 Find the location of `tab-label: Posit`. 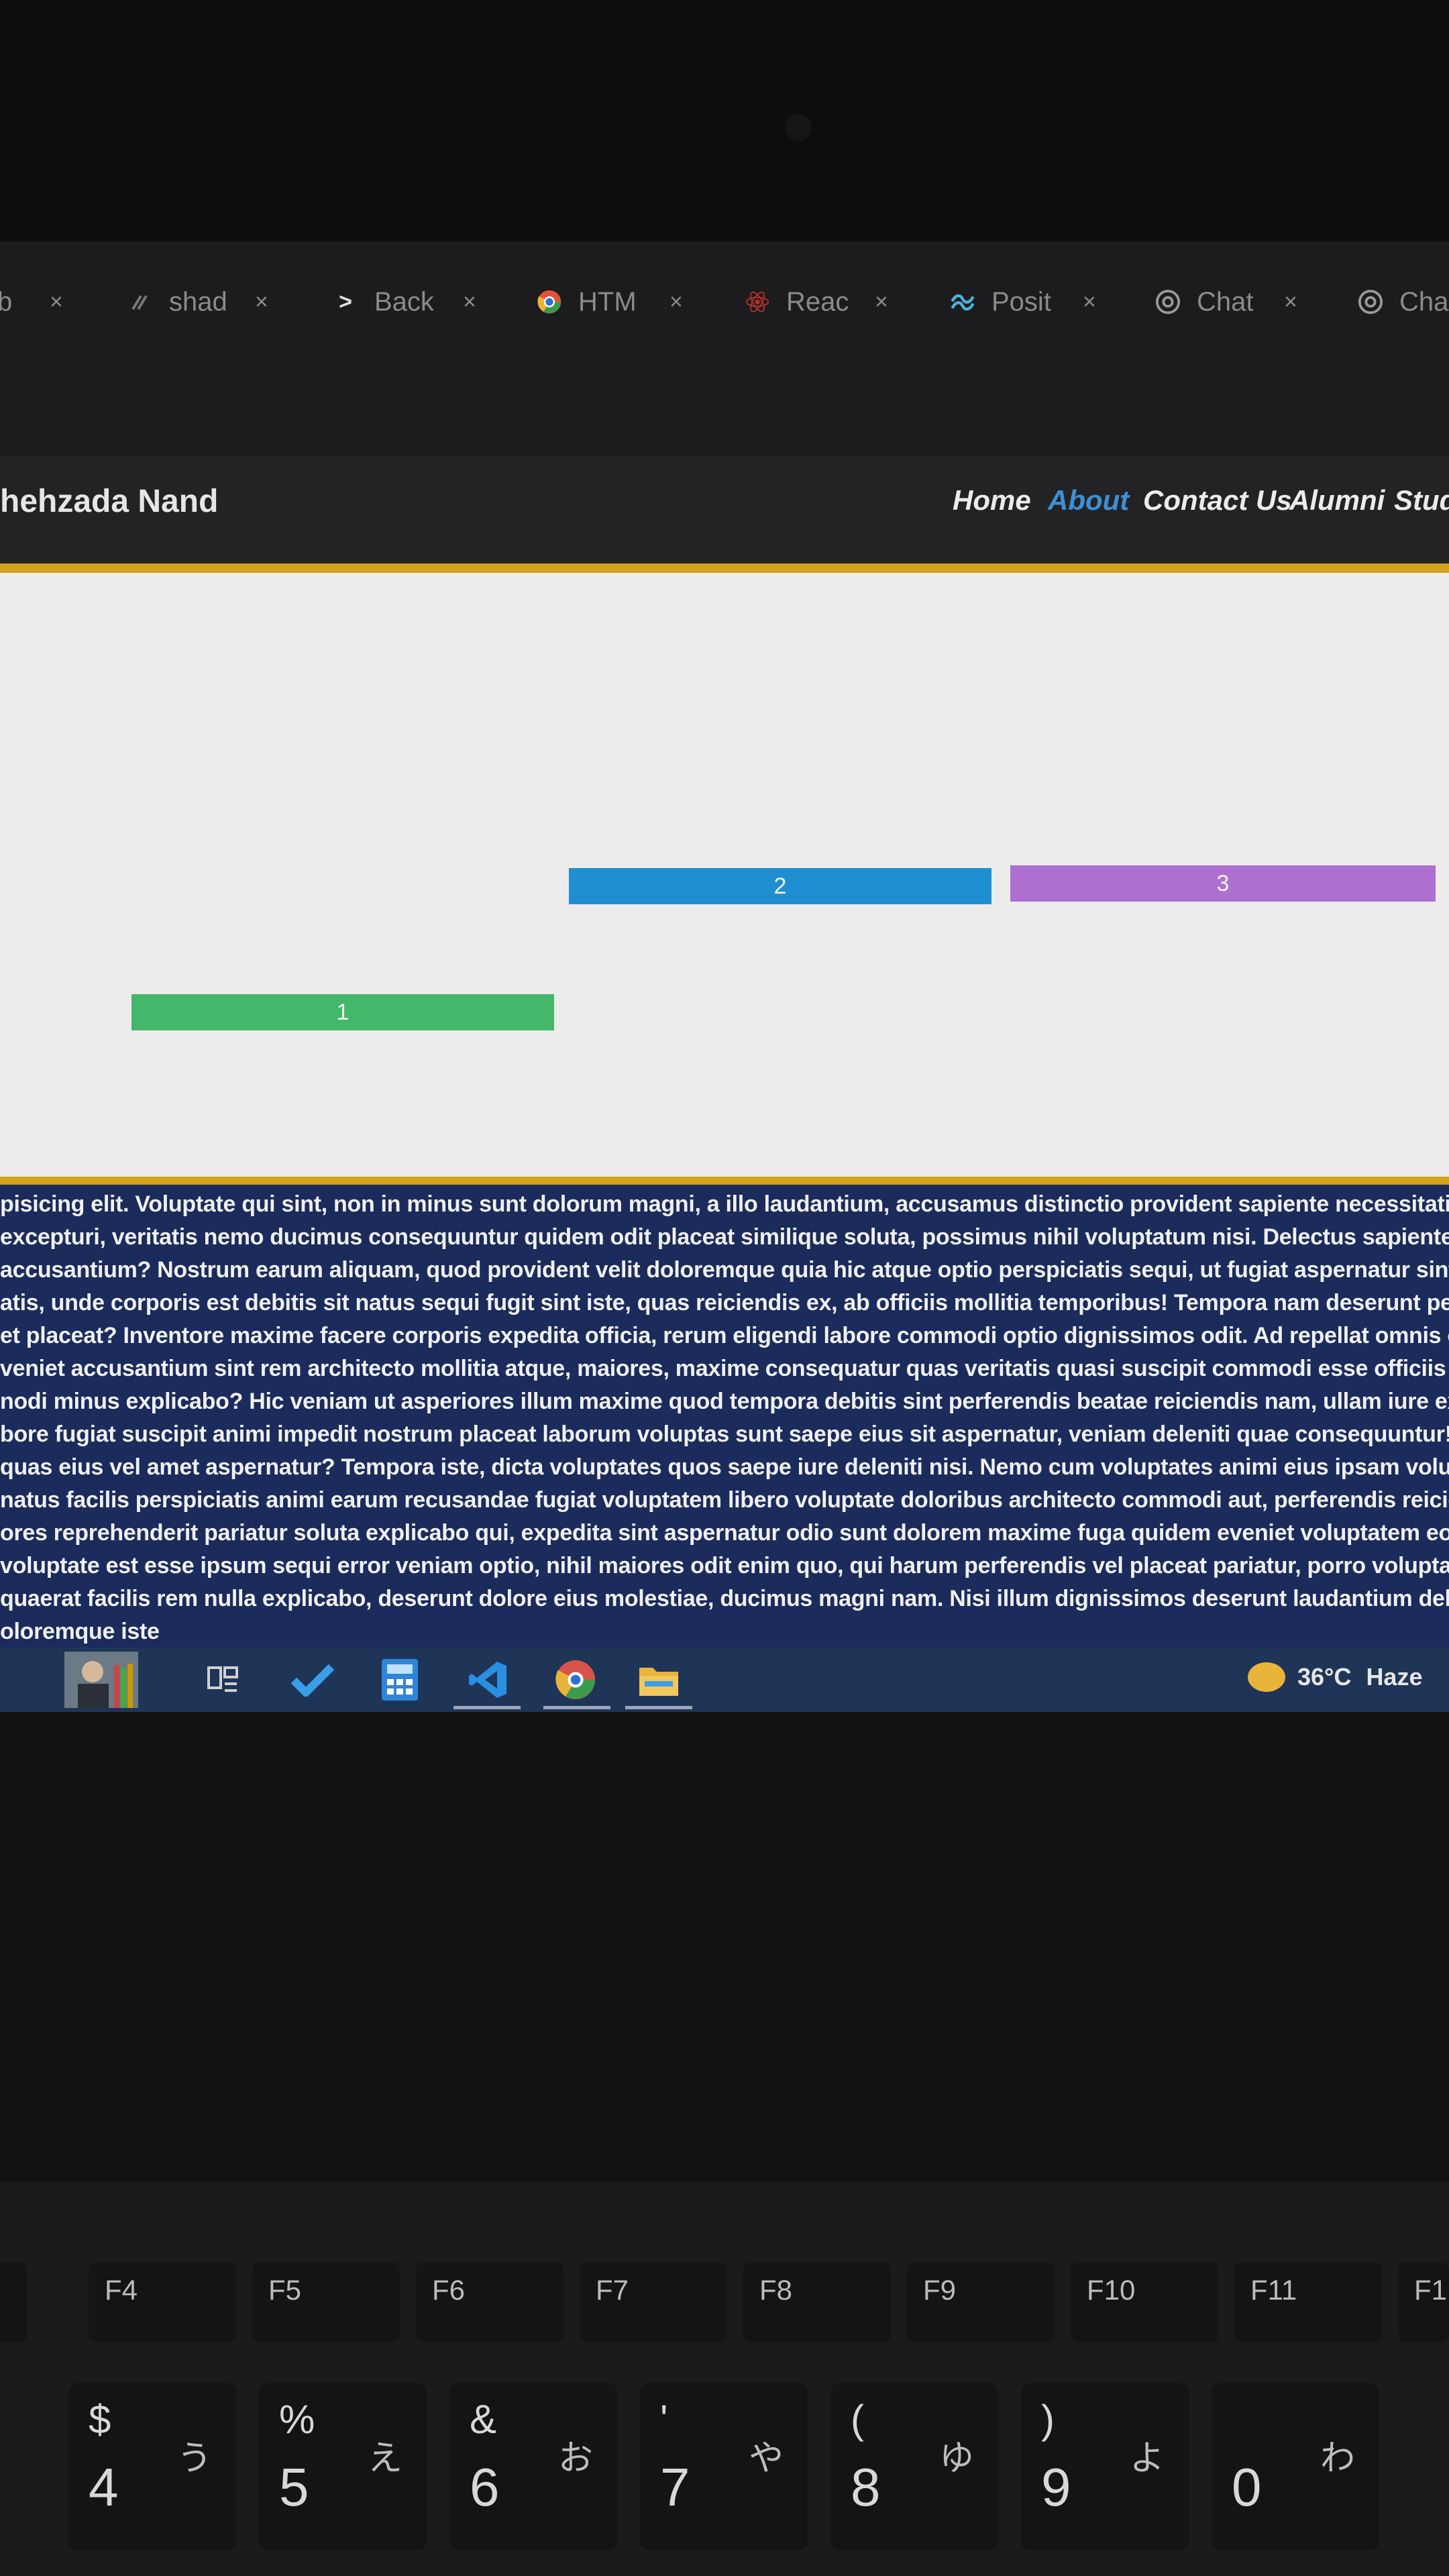

tab-label: Posit is located at coordinates (1021, 301).